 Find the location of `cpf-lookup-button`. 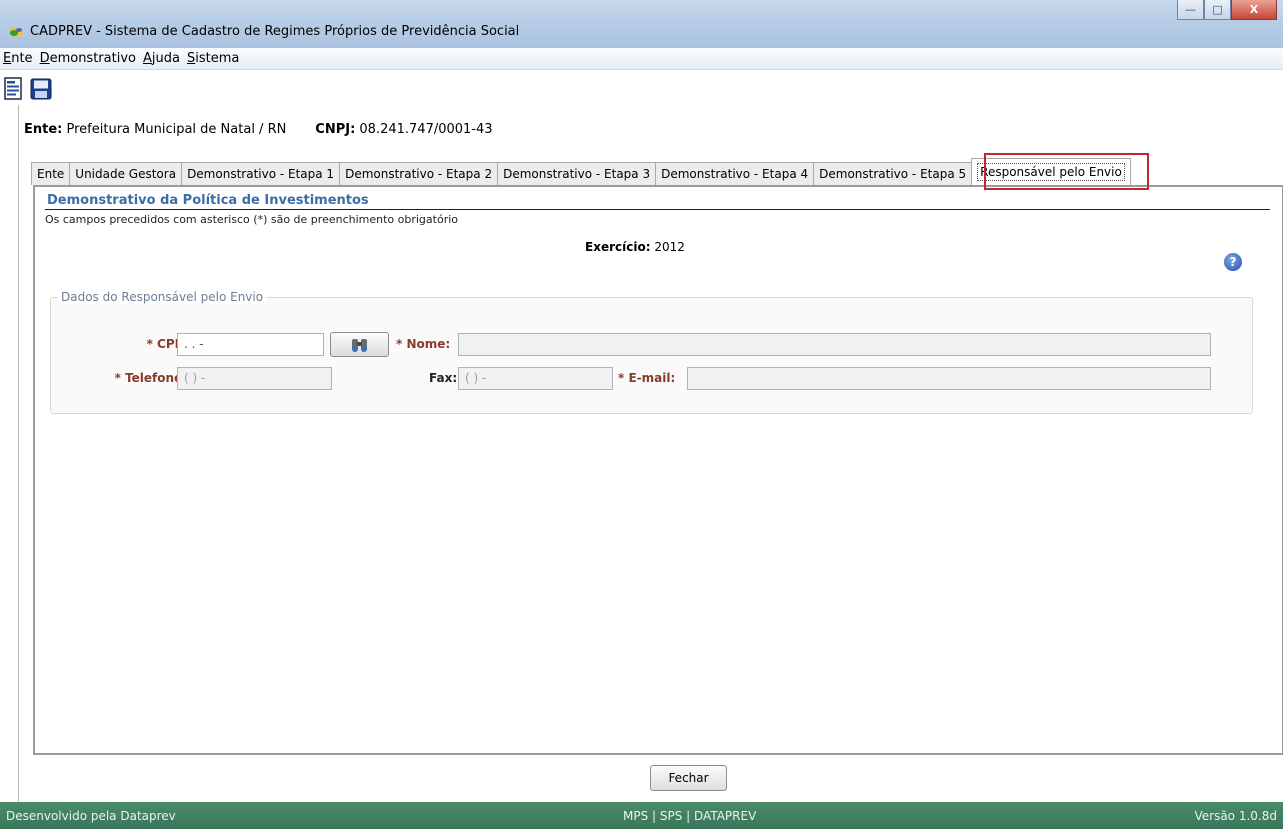

cpf-lookup-button is located at coordinates (359, 344).